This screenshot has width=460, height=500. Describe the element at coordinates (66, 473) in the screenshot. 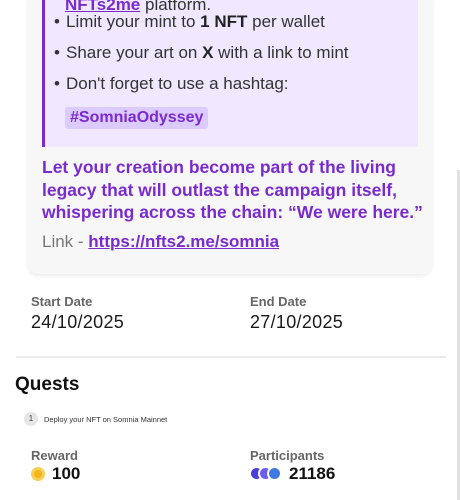

I see `reward-value: 100` at that location.